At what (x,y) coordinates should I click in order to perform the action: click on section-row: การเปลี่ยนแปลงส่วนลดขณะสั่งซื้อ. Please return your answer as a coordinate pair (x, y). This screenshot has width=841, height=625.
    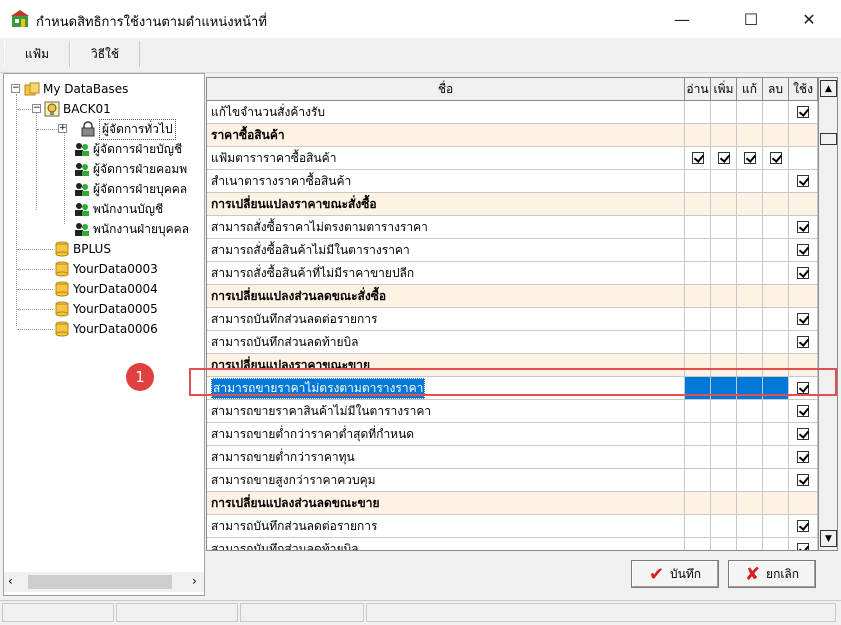
    Looking at the image, I should click on (512, 296).